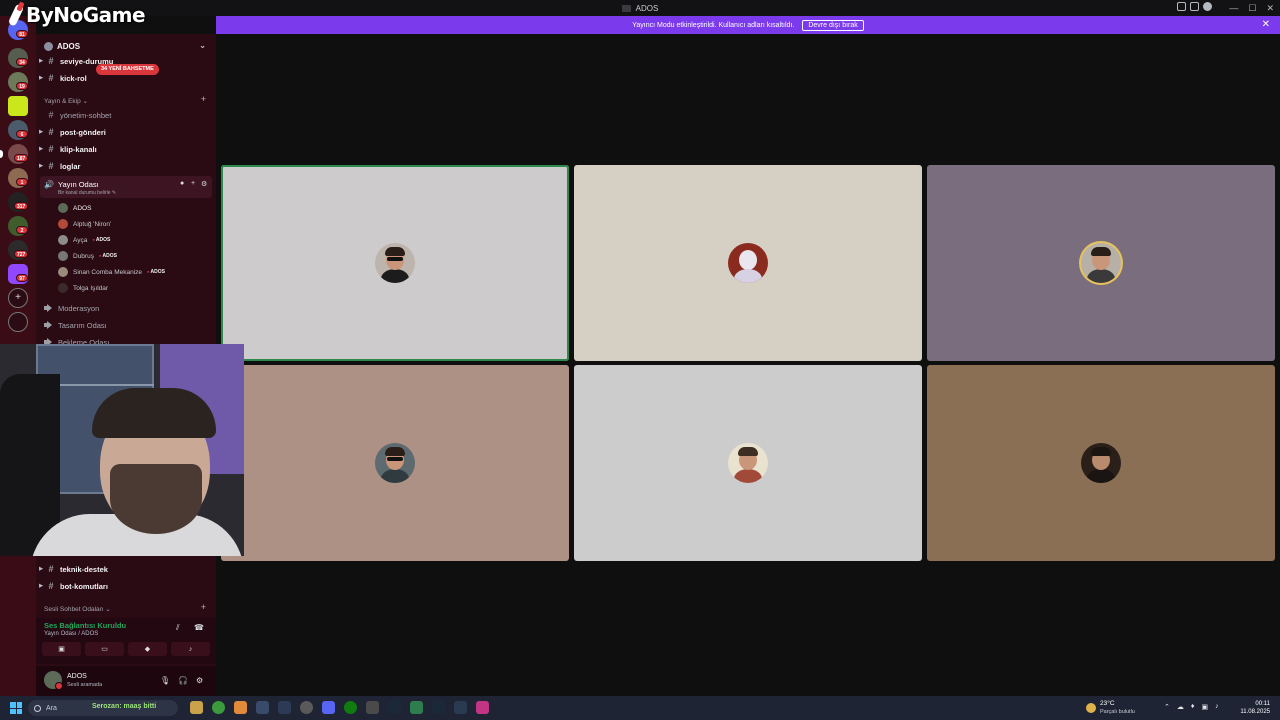 The width and height of the screenshot is (1280, 720). What do you see at coordinates (126, 132) in the screenshot?
I see `channel-item: ▶ # post-gönderi` at bounding box center [126, 132].